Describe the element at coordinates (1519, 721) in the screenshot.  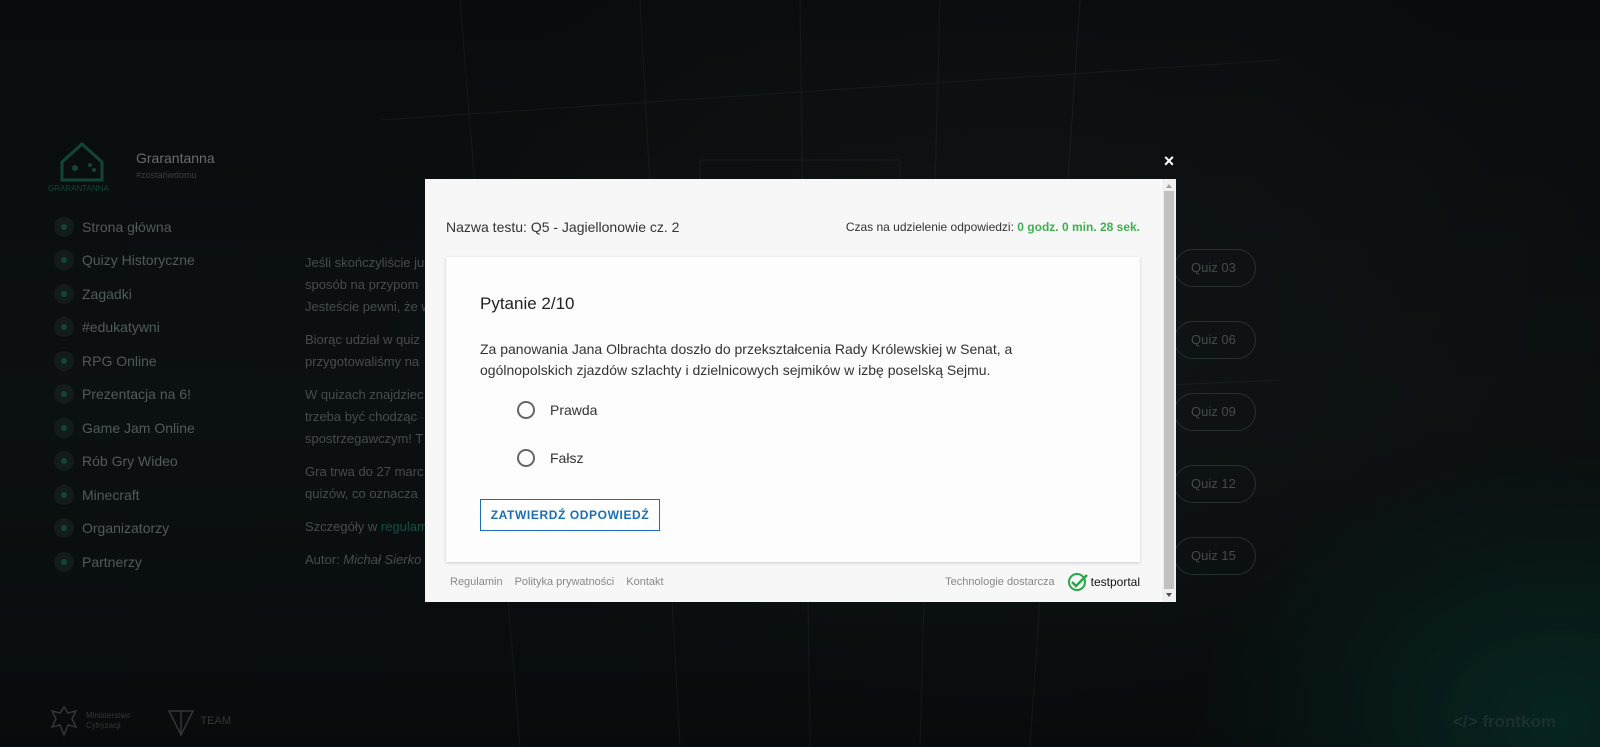
I see `frontkom-label: frontkom` at that location.